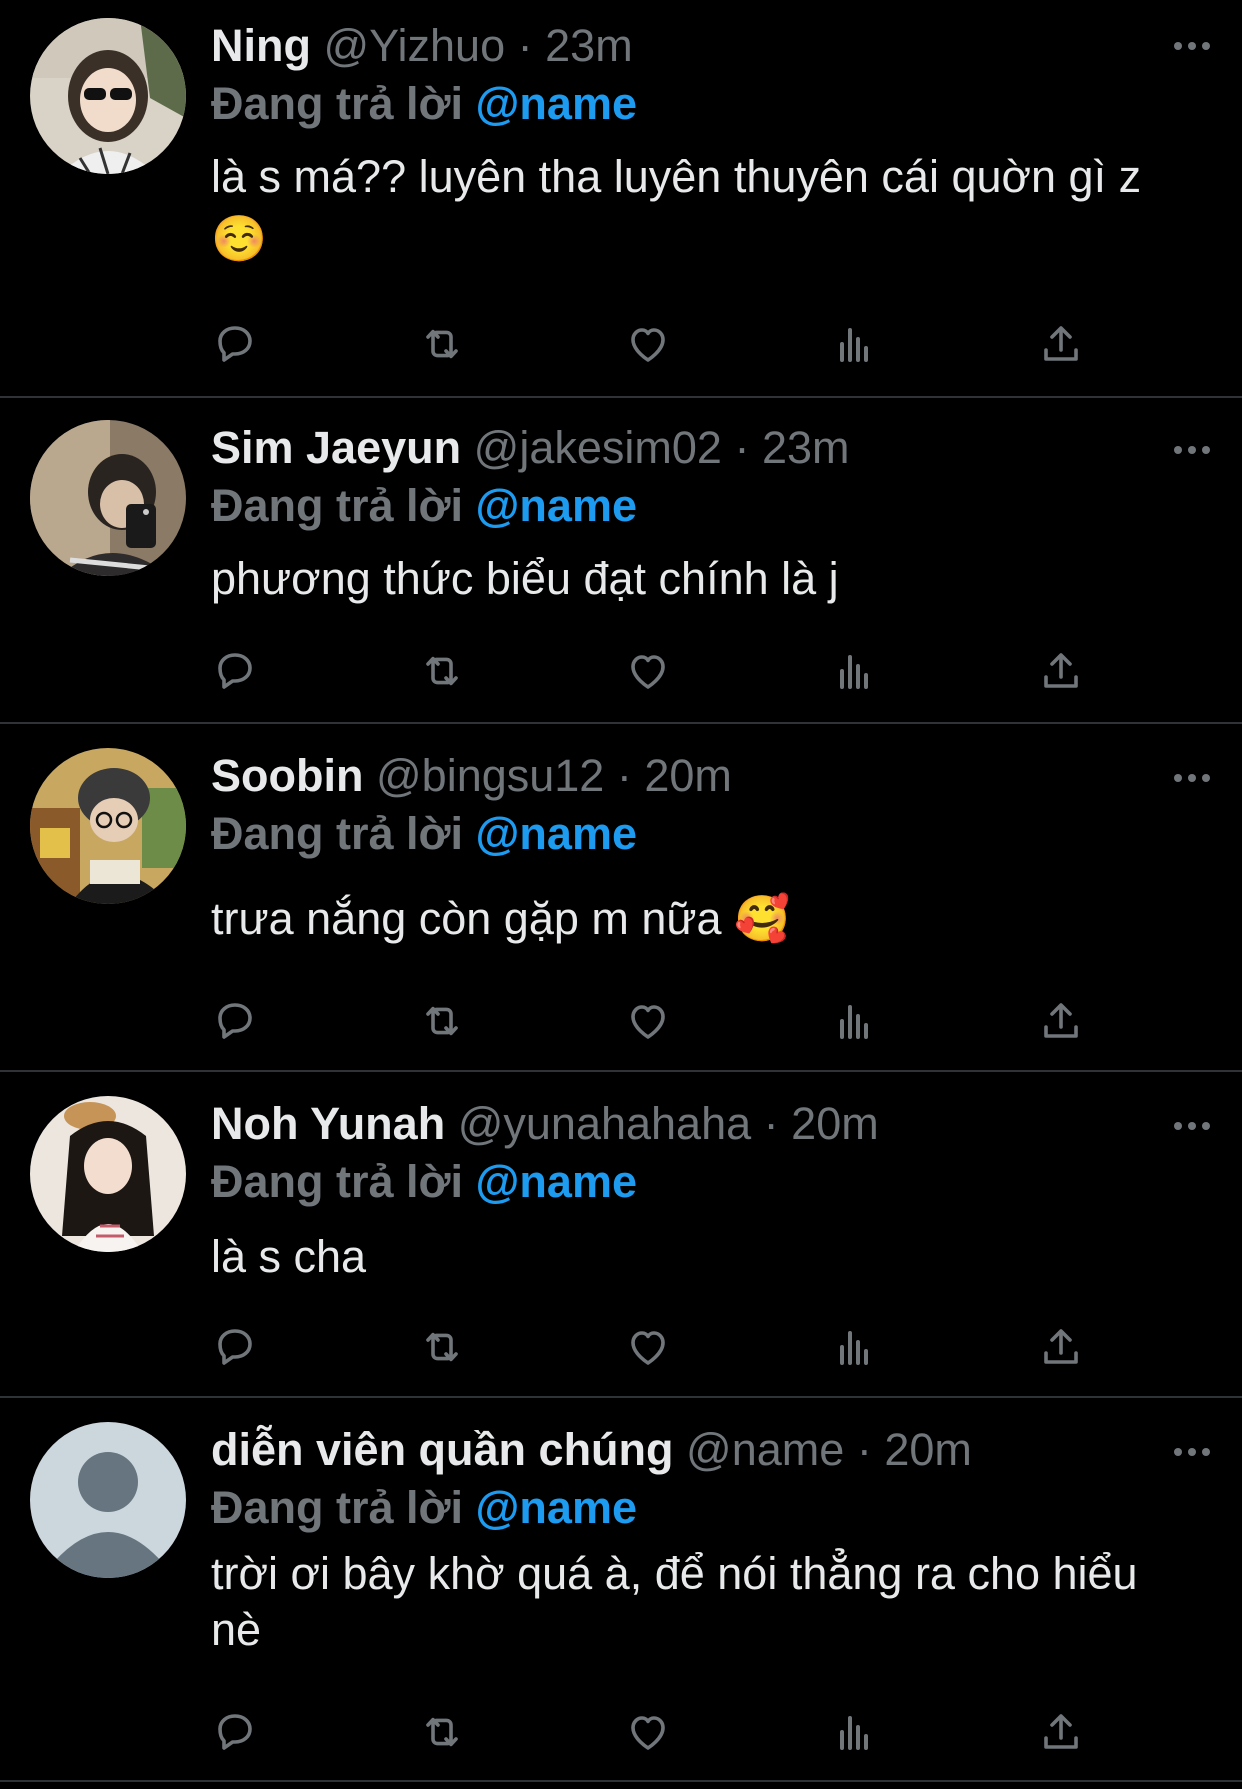 The height and width of the screenshot is (1789, 1242). Describe the element at coordinates (415, 45) in the screenshot. I see `user-handle: @Yizhuo` at that location.